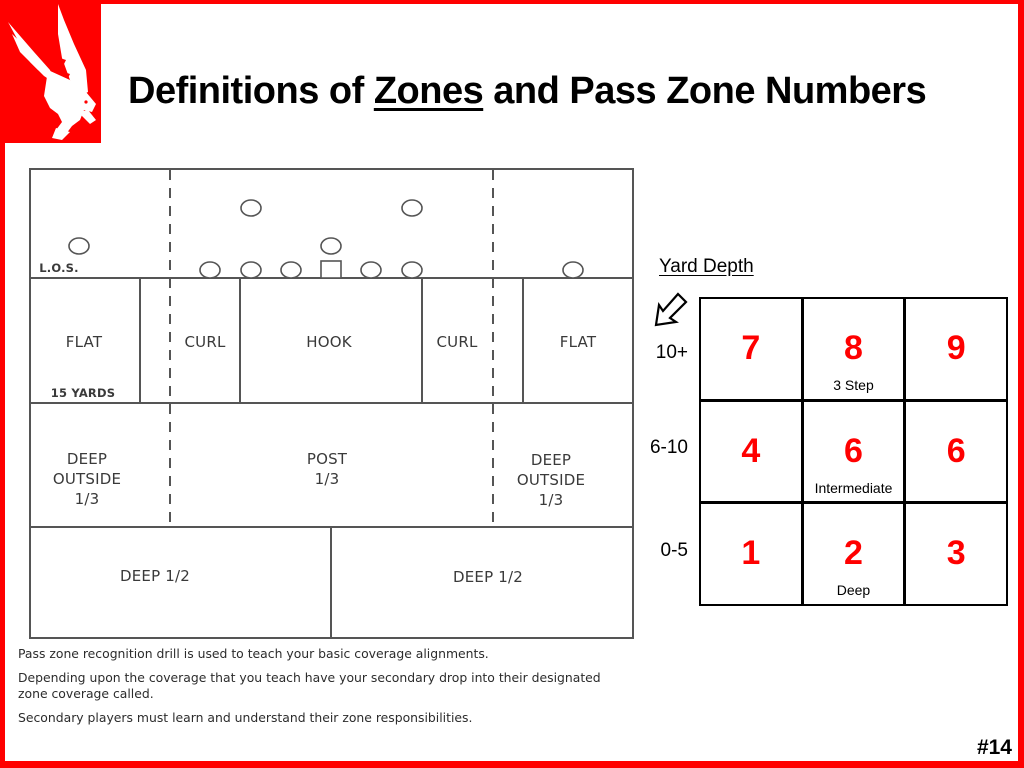 Image resolution: width=1024 pixels, height=768 pixels. Describe the element at coordinates (705, 91) in the screenshot. I see `title-text-end: and Pass Zone Numbers` at that location.